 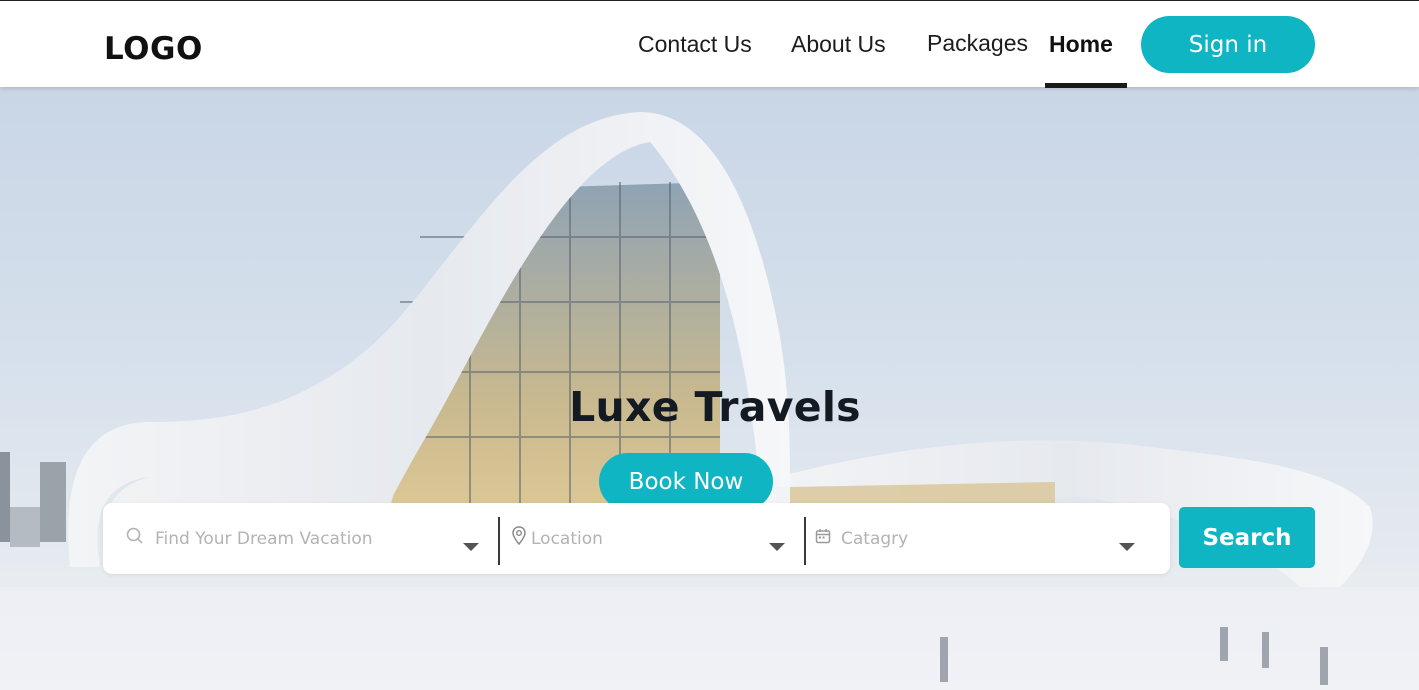 I want to click on logo: LOGO, so click(x=153, y=49).